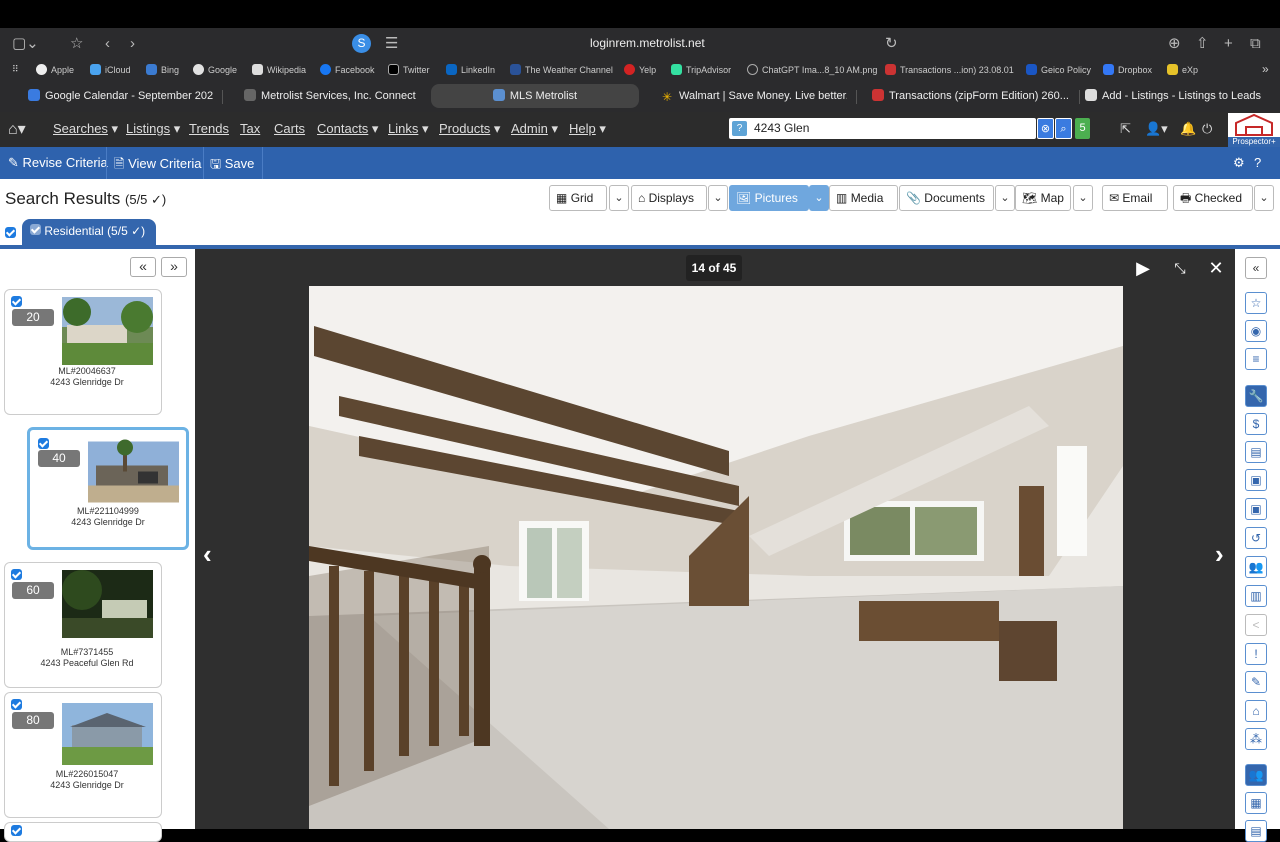 This screenshot has width=1280, height=842. What do you see at coordinates (1143, 268) in the screenshot?
I see `play-slideshow-icon: ▶` at bounding box center [1143, 268].